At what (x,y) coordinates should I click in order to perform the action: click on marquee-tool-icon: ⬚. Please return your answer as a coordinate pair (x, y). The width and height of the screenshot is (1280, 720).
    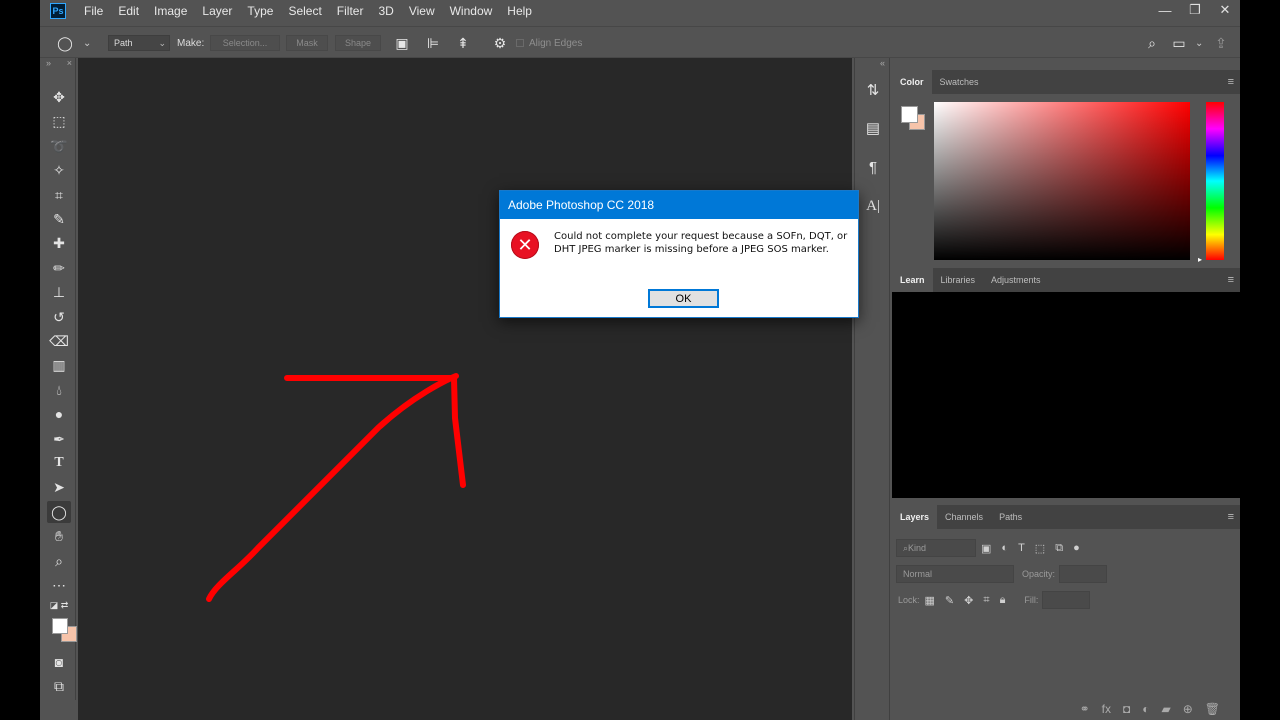
    Looking at the image, I should click on (59, 121).